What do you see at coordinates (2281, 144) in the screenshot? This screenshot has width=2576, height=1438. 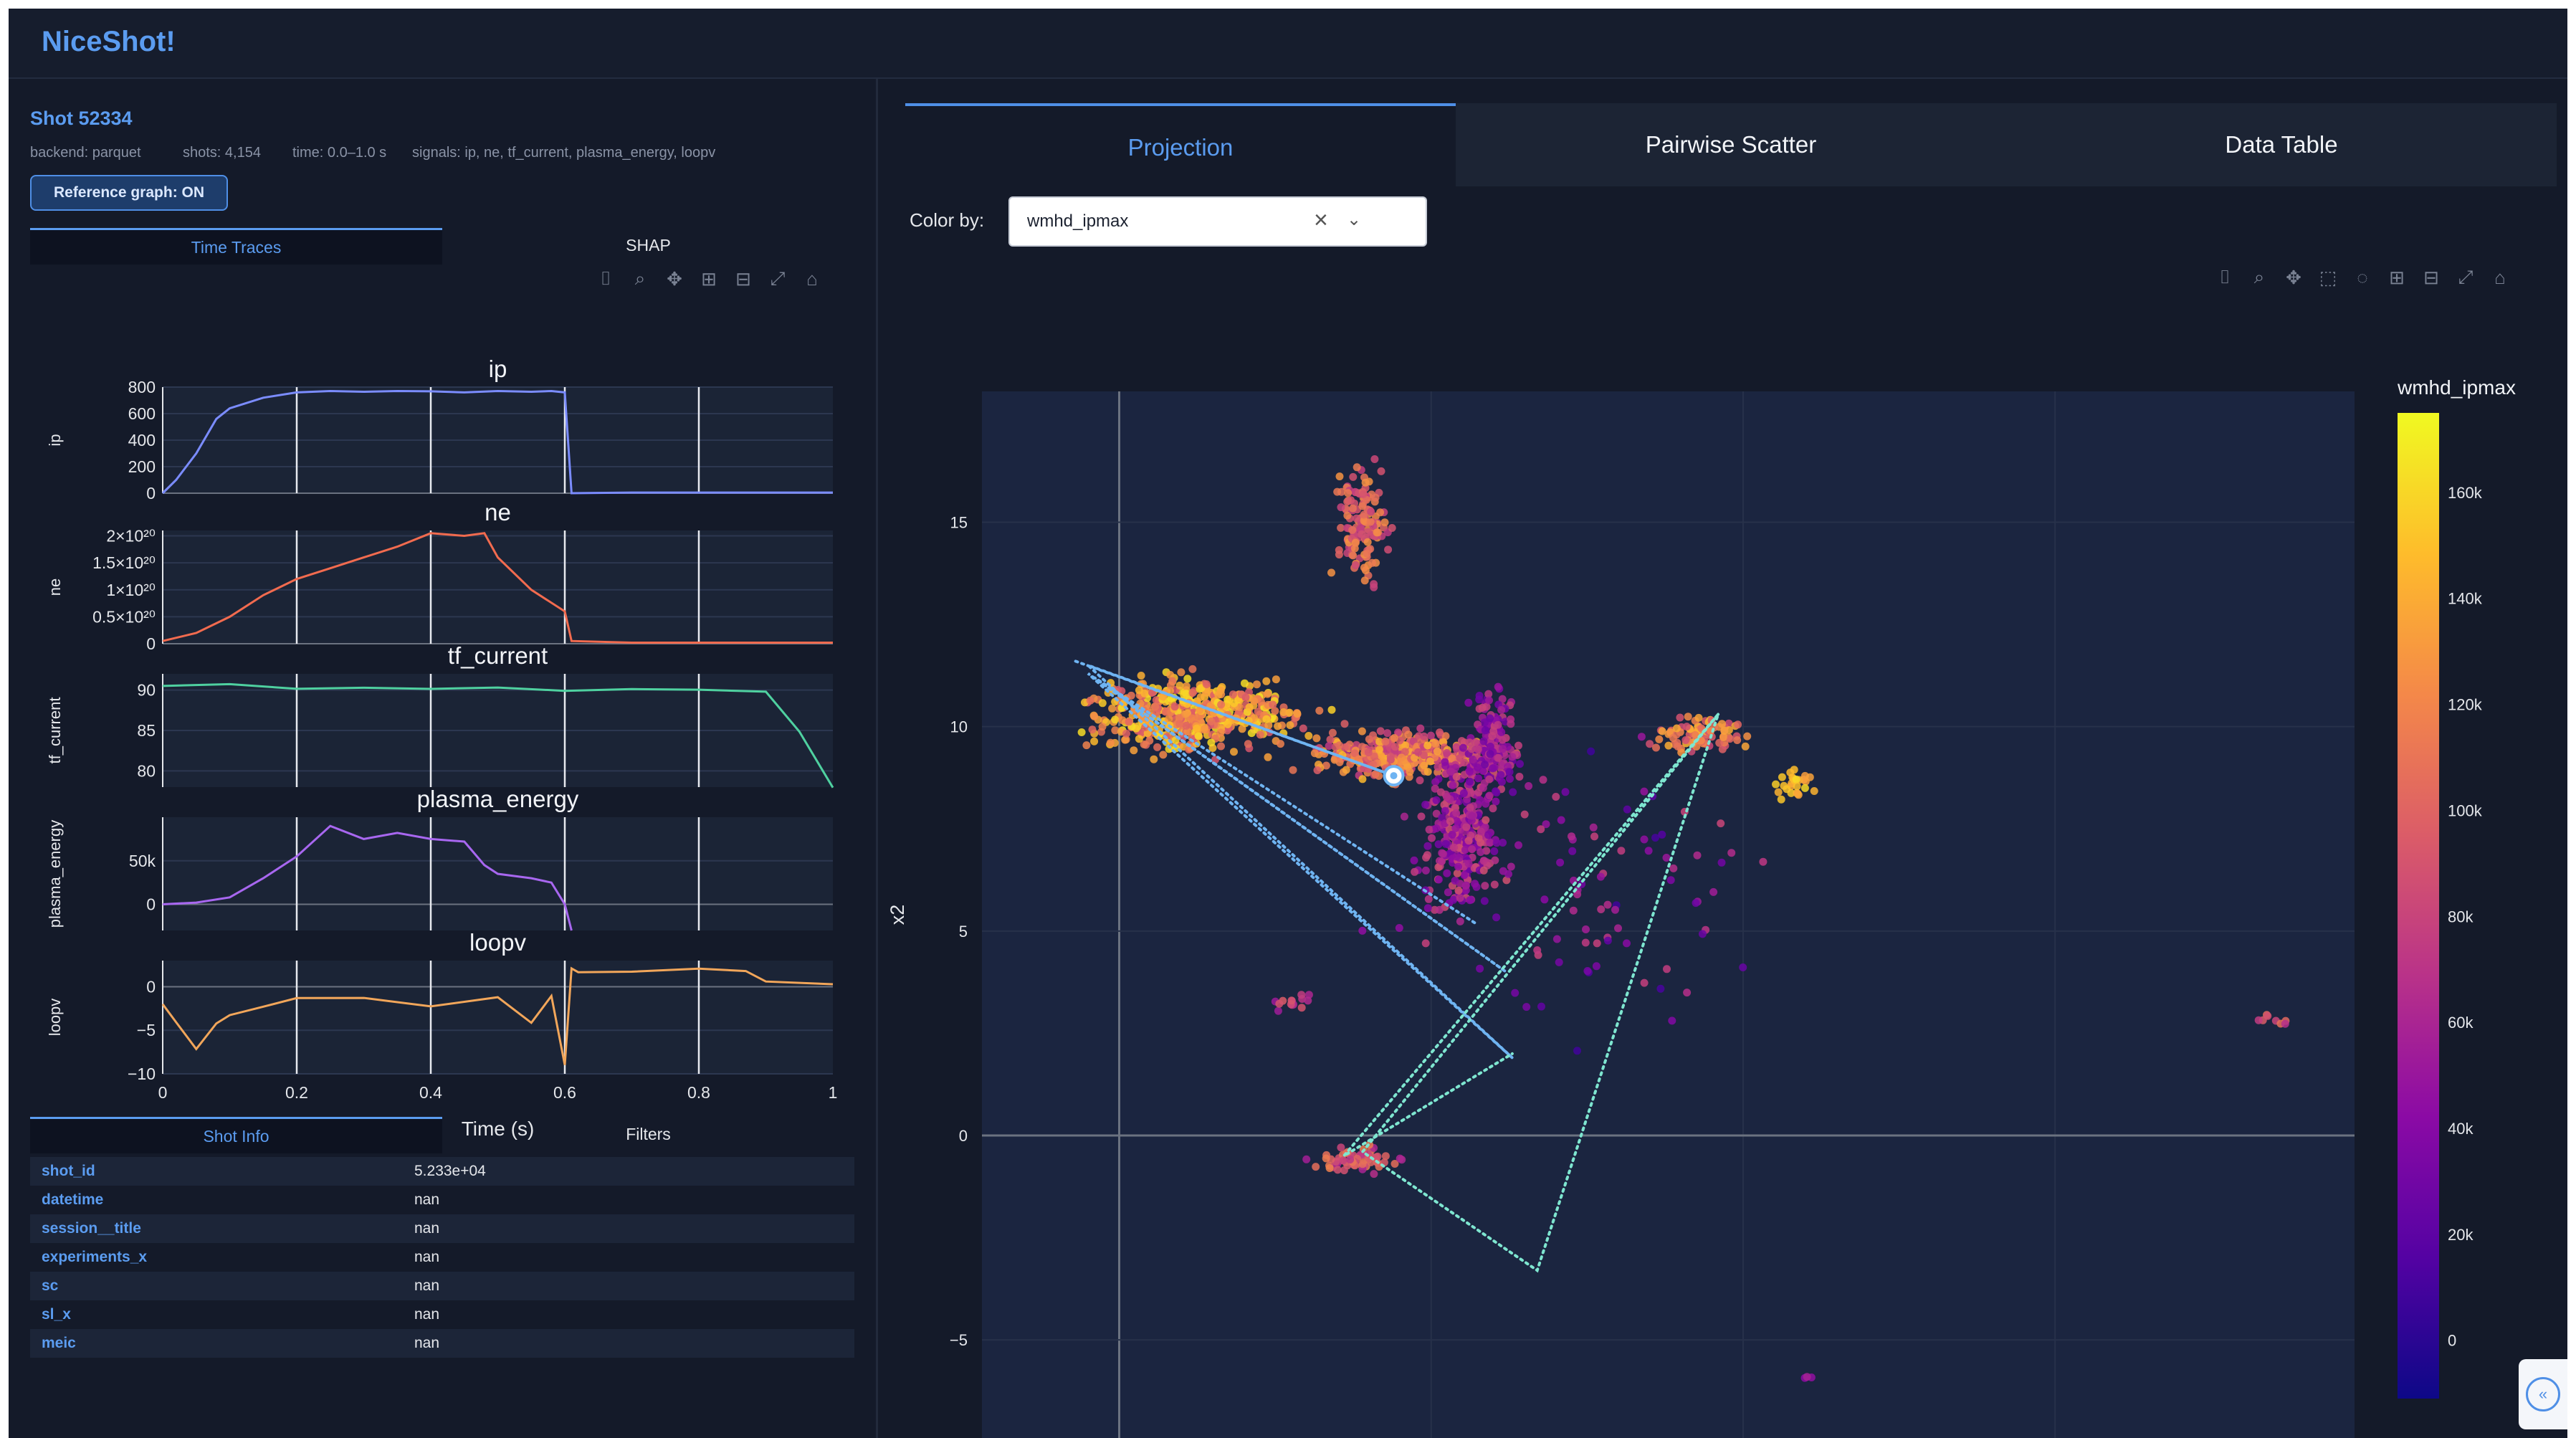 I see `tab-data-table: Data Table` at bounding box center [2281, 144].